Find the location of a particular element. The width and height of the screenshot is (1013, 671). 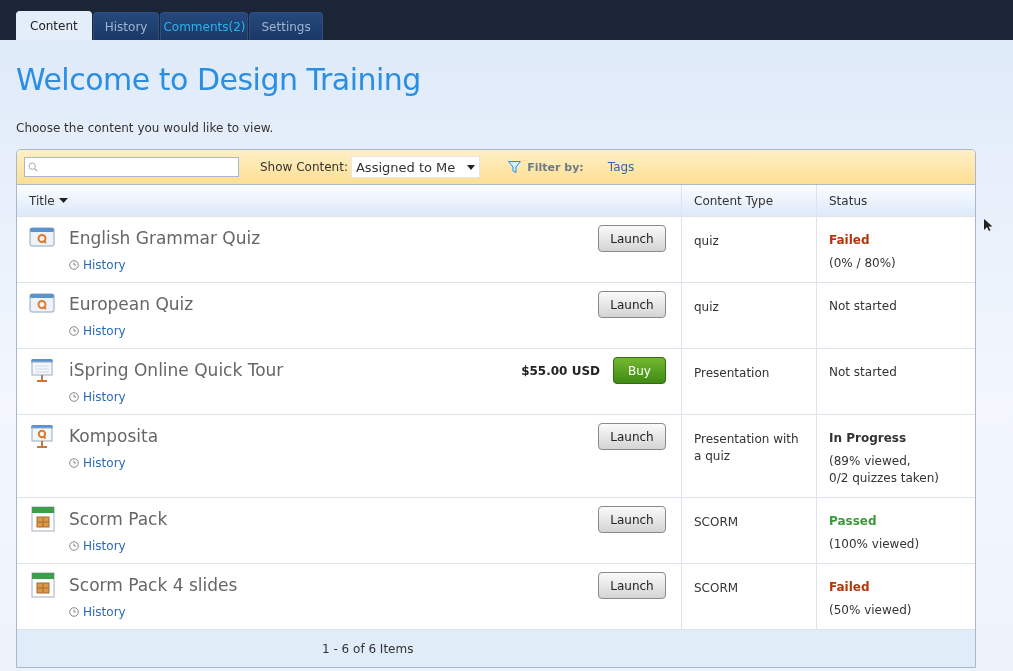

status-text: In Progress is located at coordinates (868, 438).